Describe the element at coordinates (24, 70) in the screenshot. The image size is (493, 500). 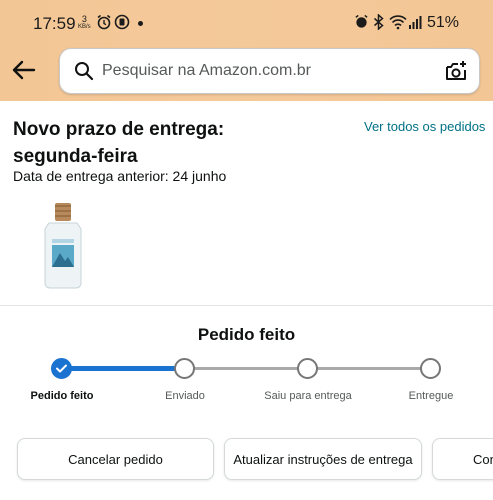
I see `back-arrow-icon` at that location.